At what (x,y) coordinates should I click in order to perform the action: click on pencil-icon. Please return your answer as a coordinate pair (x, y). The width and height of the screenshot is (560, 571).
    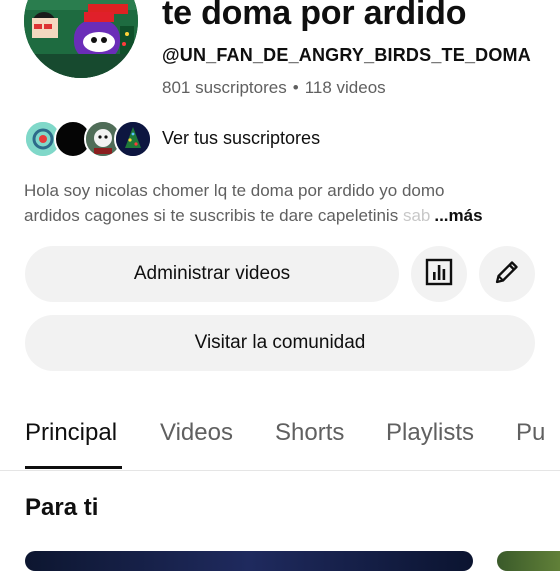
    Looking at the image, I should click on (507, 274).